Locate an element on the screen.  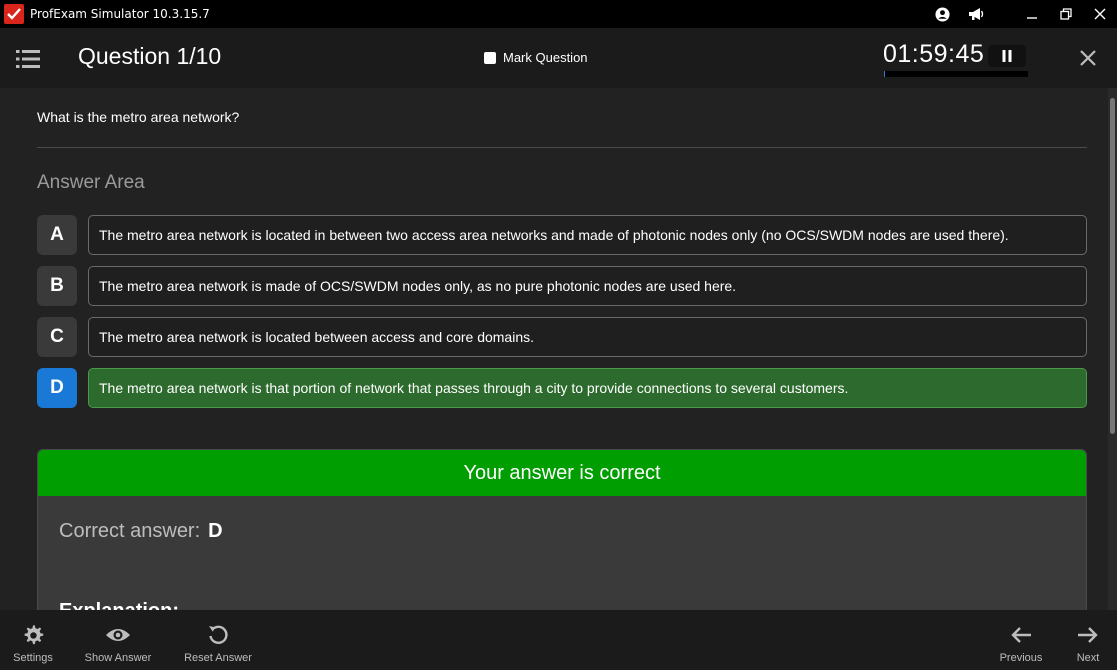
previous-label: Previous is located at coordinates (1021, 658).